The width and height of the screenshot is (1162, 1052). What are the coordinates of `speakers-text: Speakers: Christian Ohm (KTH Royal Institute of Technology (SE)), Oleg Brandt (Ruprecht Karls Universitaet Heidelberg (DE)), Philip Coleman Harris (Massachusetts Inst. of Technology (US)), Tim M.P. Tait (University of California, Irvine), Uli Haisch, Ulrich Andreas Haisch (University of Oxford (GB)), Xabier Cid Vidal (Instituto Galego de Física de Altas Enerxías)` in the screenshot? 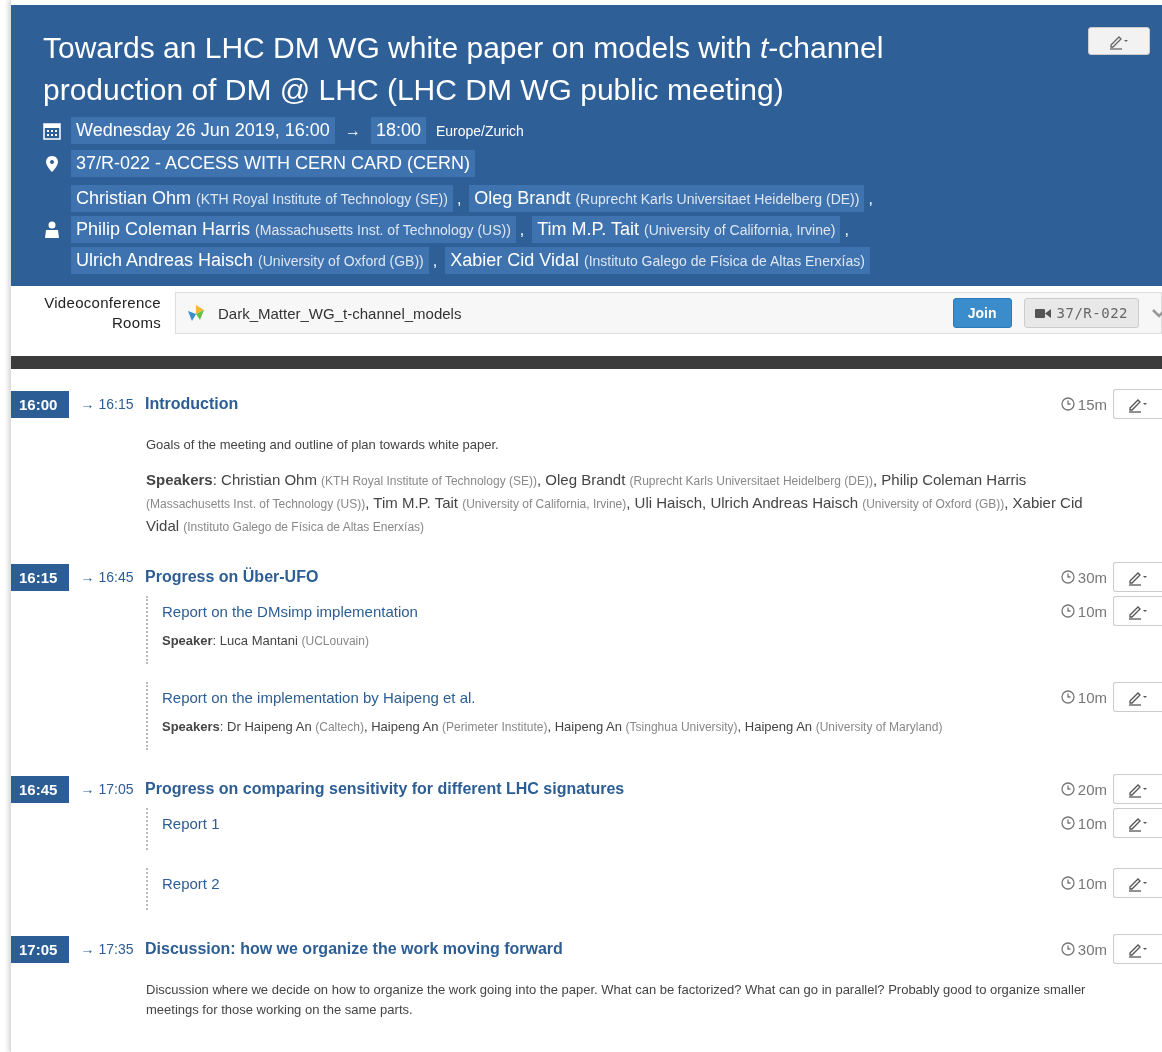 It's located at (615, 503).